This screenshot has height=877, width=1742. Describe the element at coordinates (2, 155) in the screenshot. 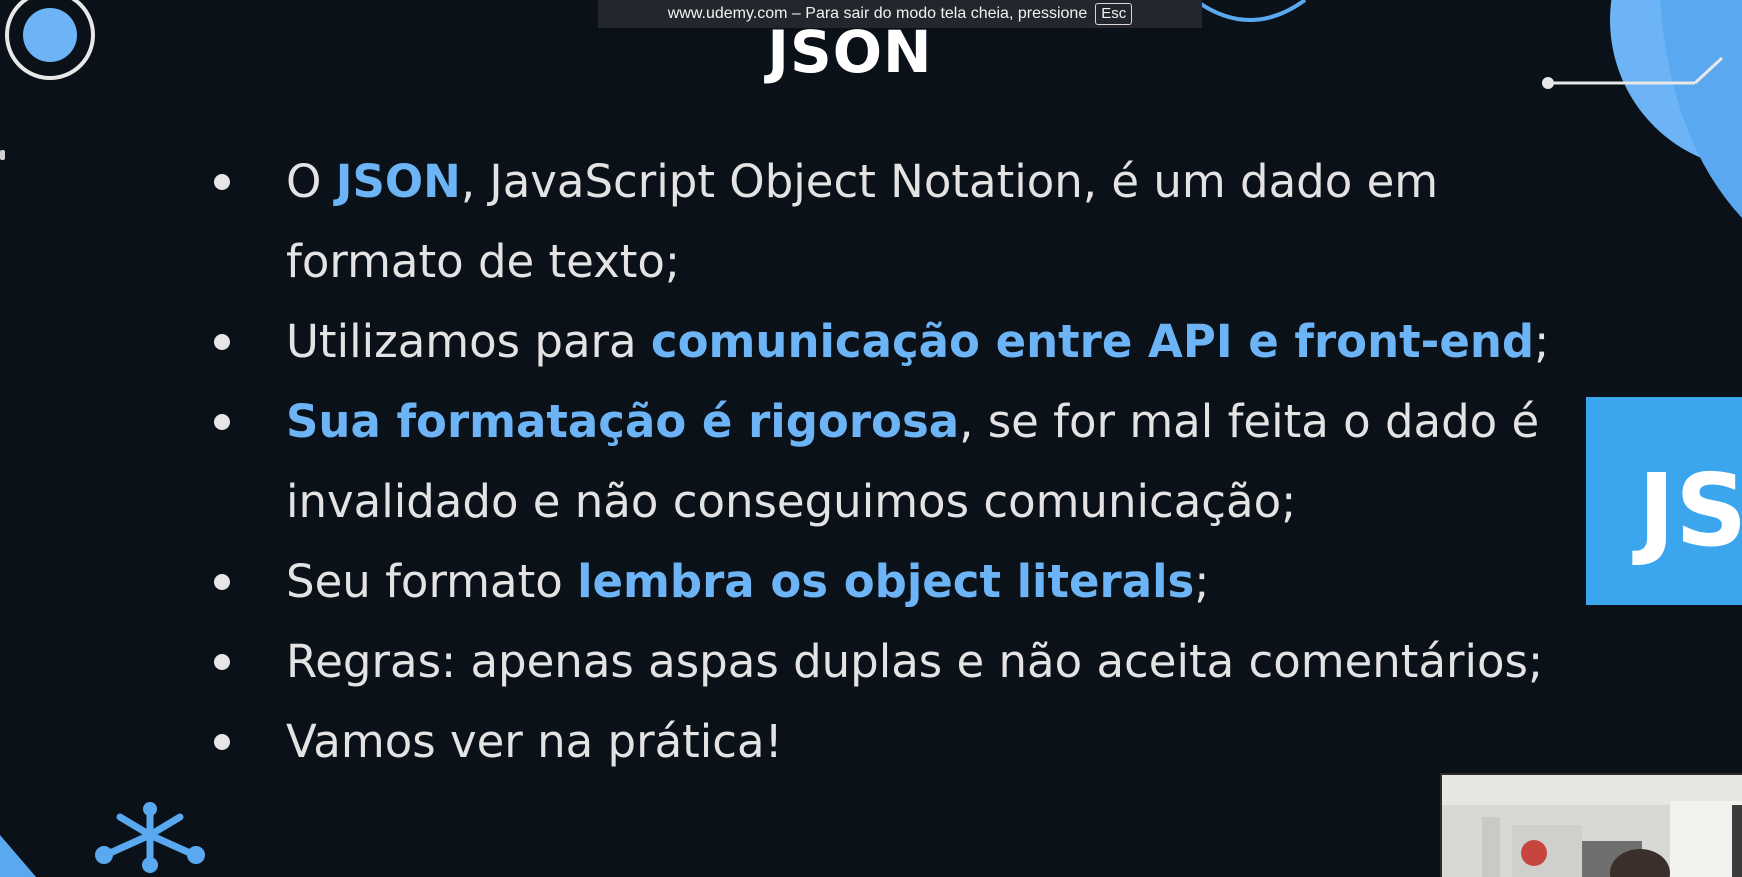

I see `edge-mark` at that location.